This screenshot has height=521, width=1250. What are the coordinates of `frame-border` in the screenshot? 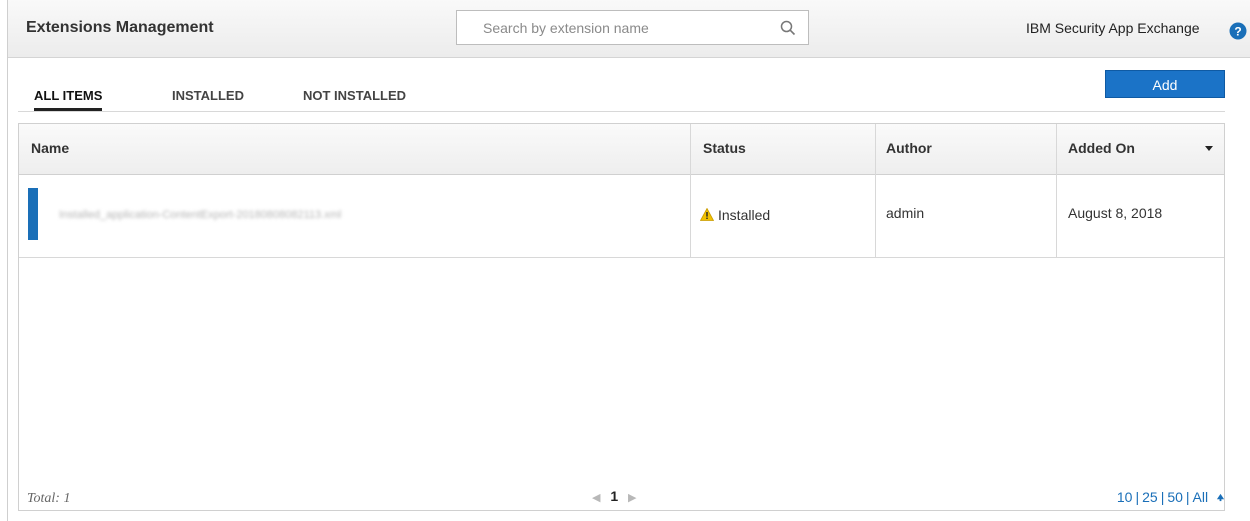 It's located at (7, 260).